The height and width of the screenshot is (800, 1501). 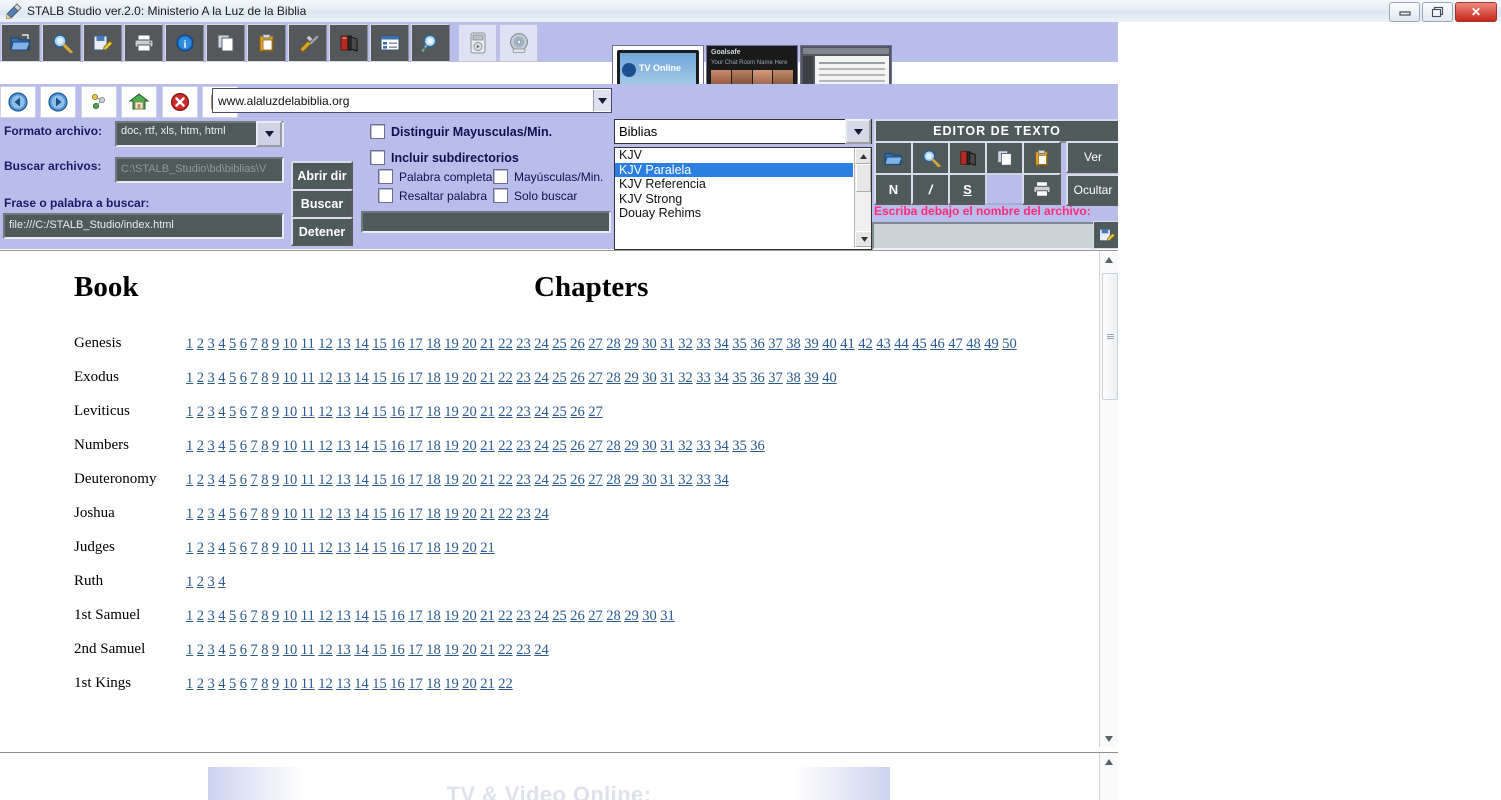 I want to click on open-folder-button, so click(x=20, y=43).